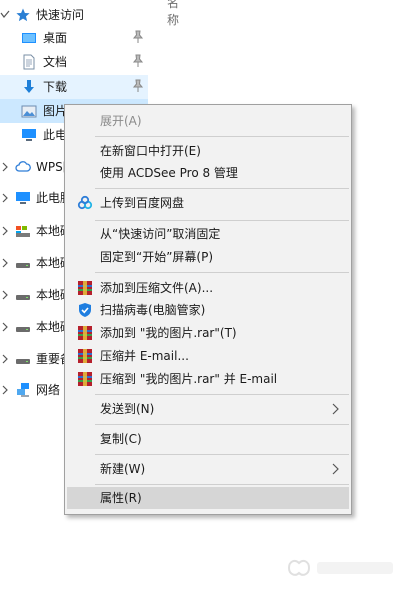 The image size is (403, 601). What do you see at coordinates (173, 14) in the screenshot?
I see `name-column-header: 名称` at bounding box center [173, 14].